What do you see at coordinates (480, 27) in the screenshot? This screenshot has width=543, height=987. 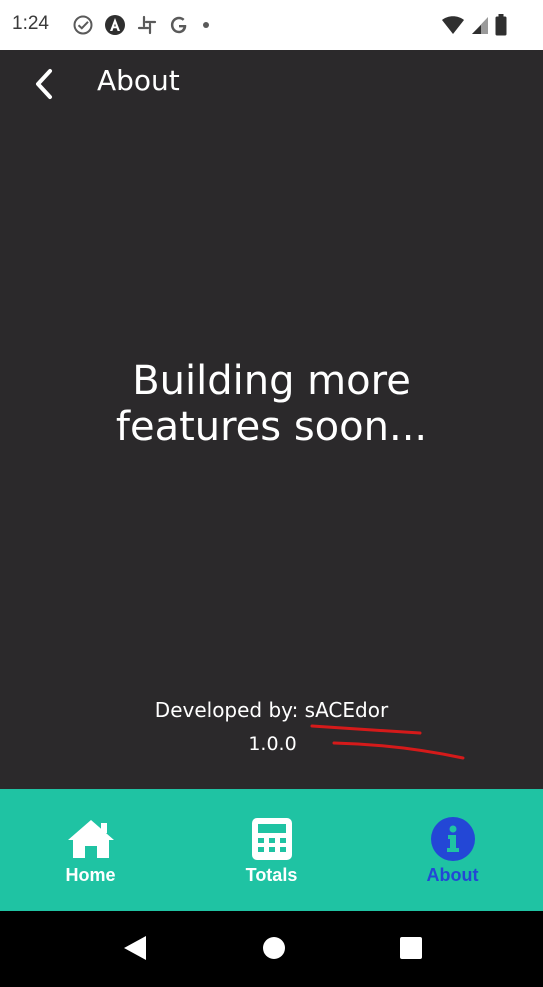 I see `signal-icon` at bounding box center [480, 27].